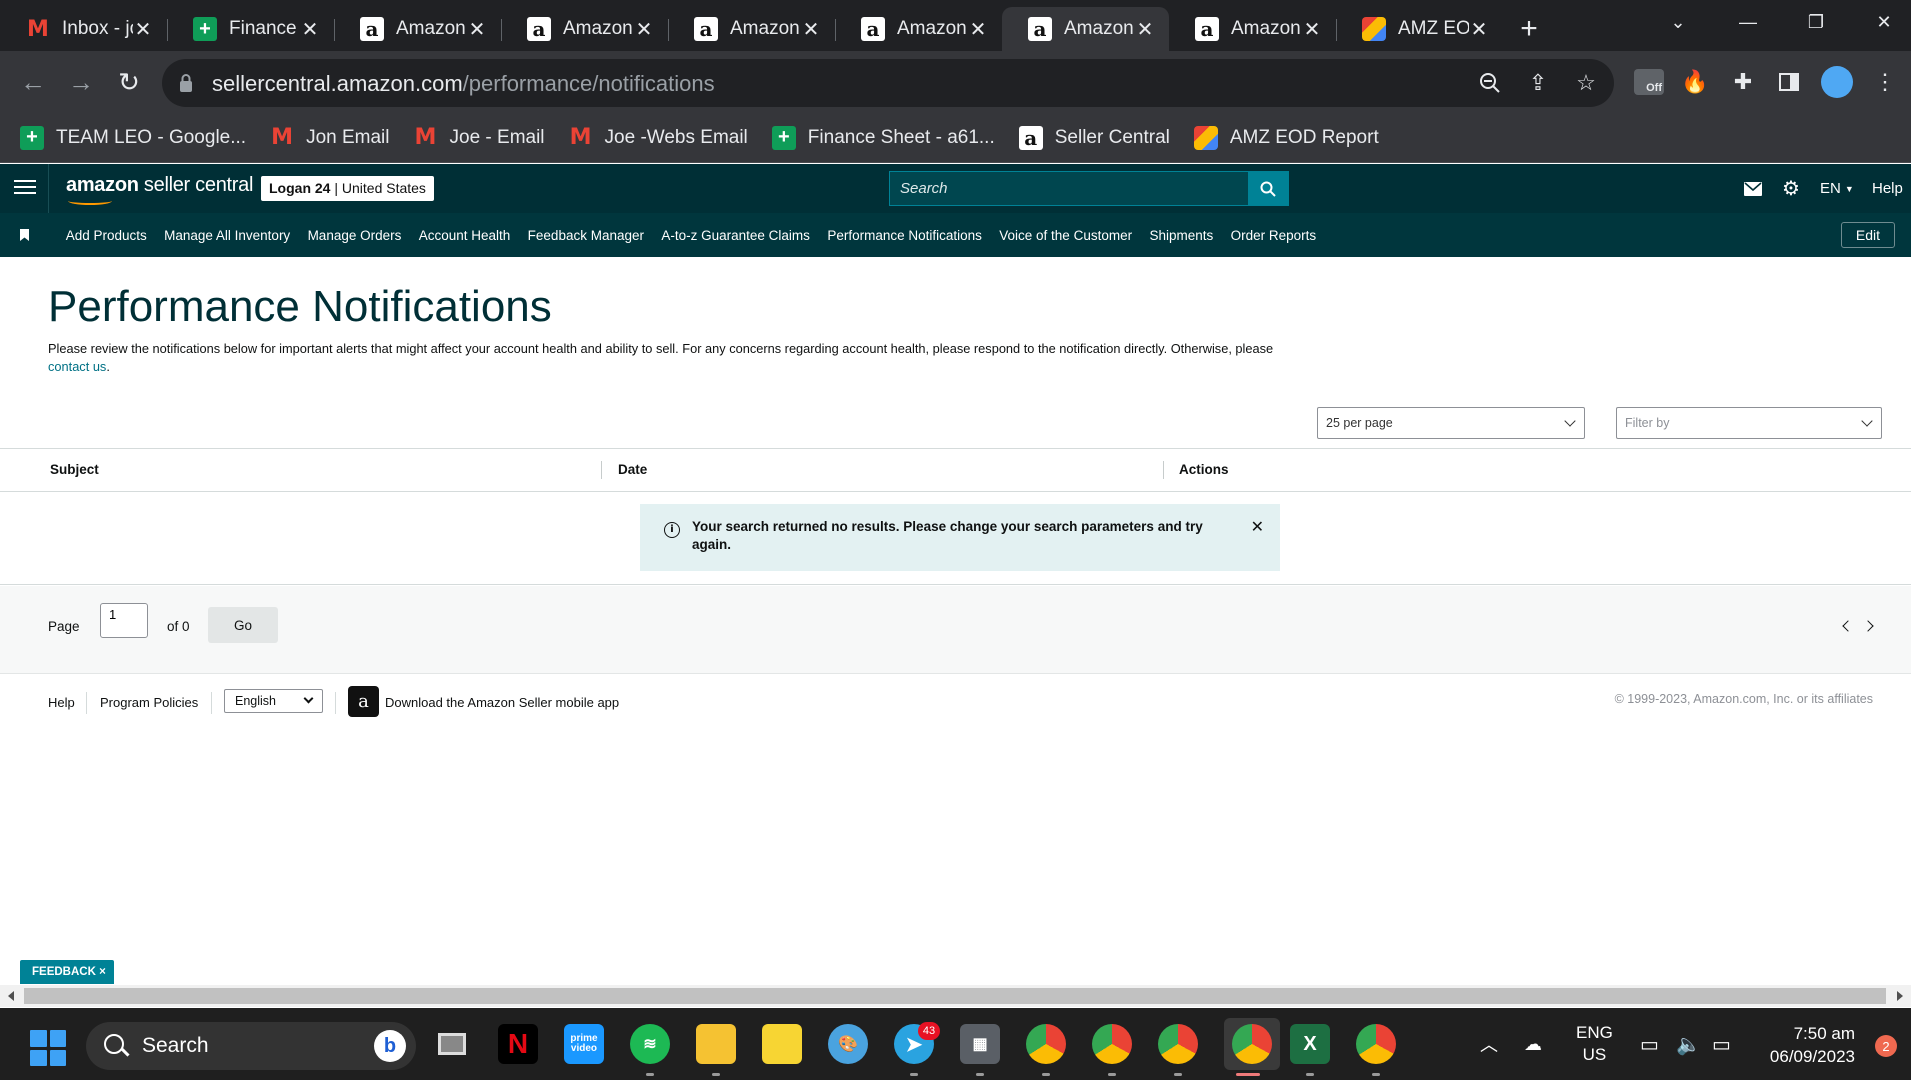 This screenshot has width=1911, height=1080. What do you see at coordinates (77, 366) in the screenshot?
I see `contact-us-link: contact us` at bounding box center [77, 366].